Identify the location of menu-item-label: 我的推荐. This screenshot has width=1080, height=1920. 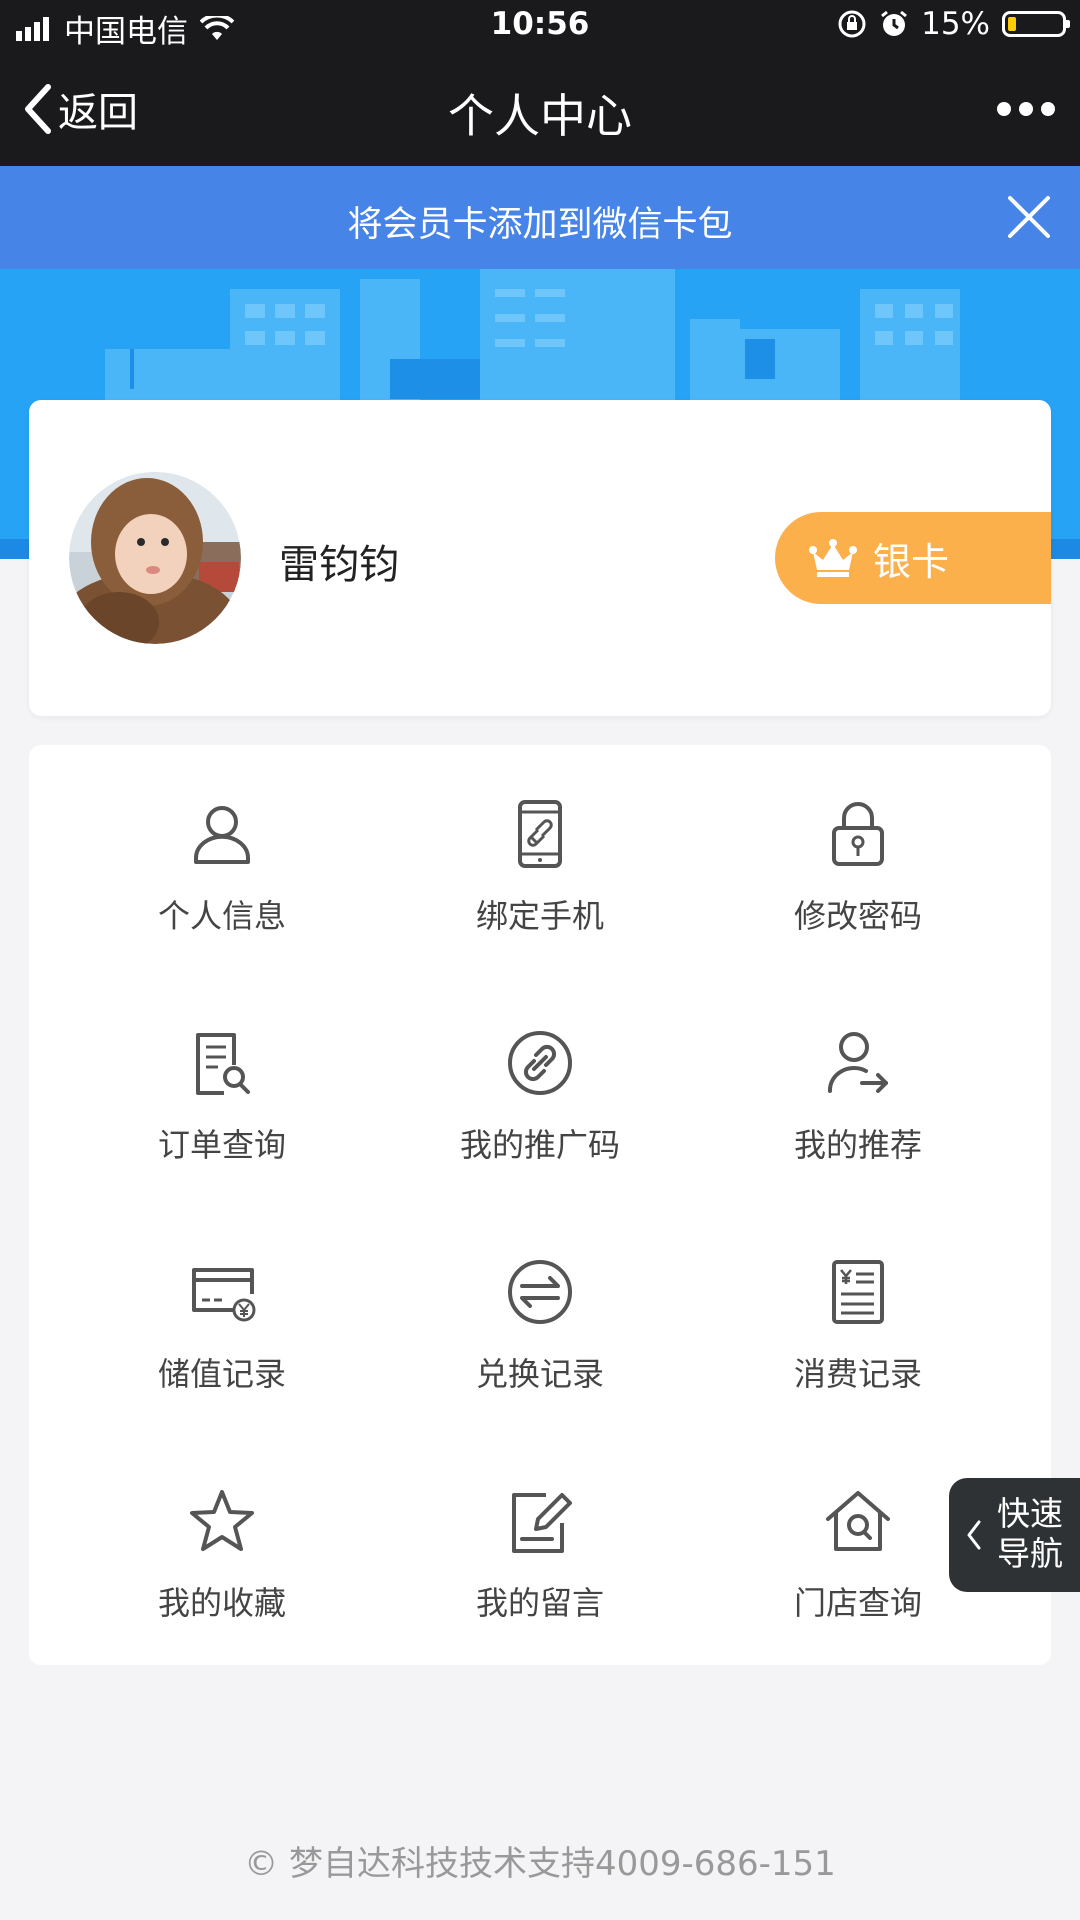
(857, 1145).